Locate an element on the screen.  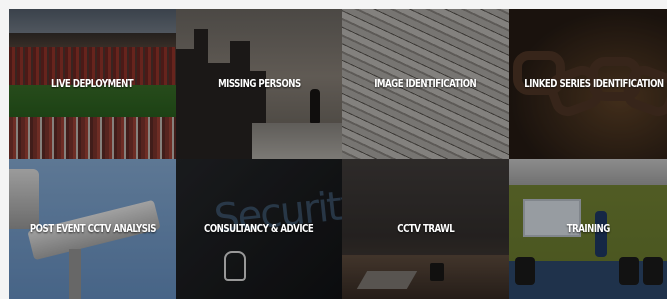
tile-label: LINKED SERIES IDENTIFICATION is located at coordinates (594, 84).